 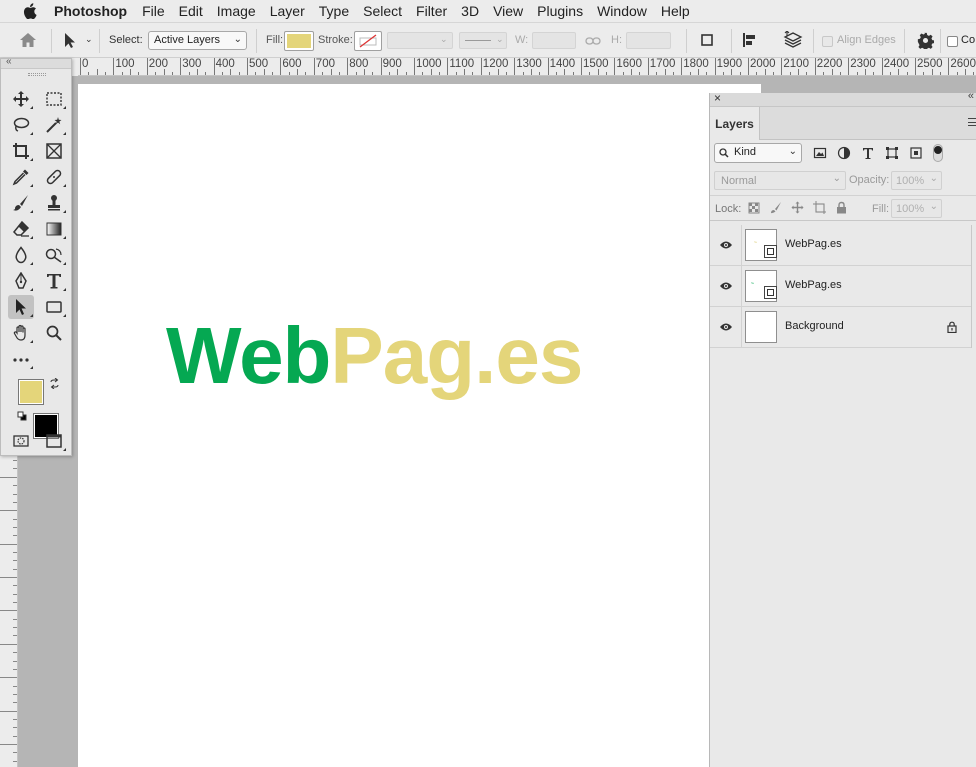 What do you see at coordinates (21, 281) in the screenshot?
I see `pen-tool` at bounding box center [21, 281].